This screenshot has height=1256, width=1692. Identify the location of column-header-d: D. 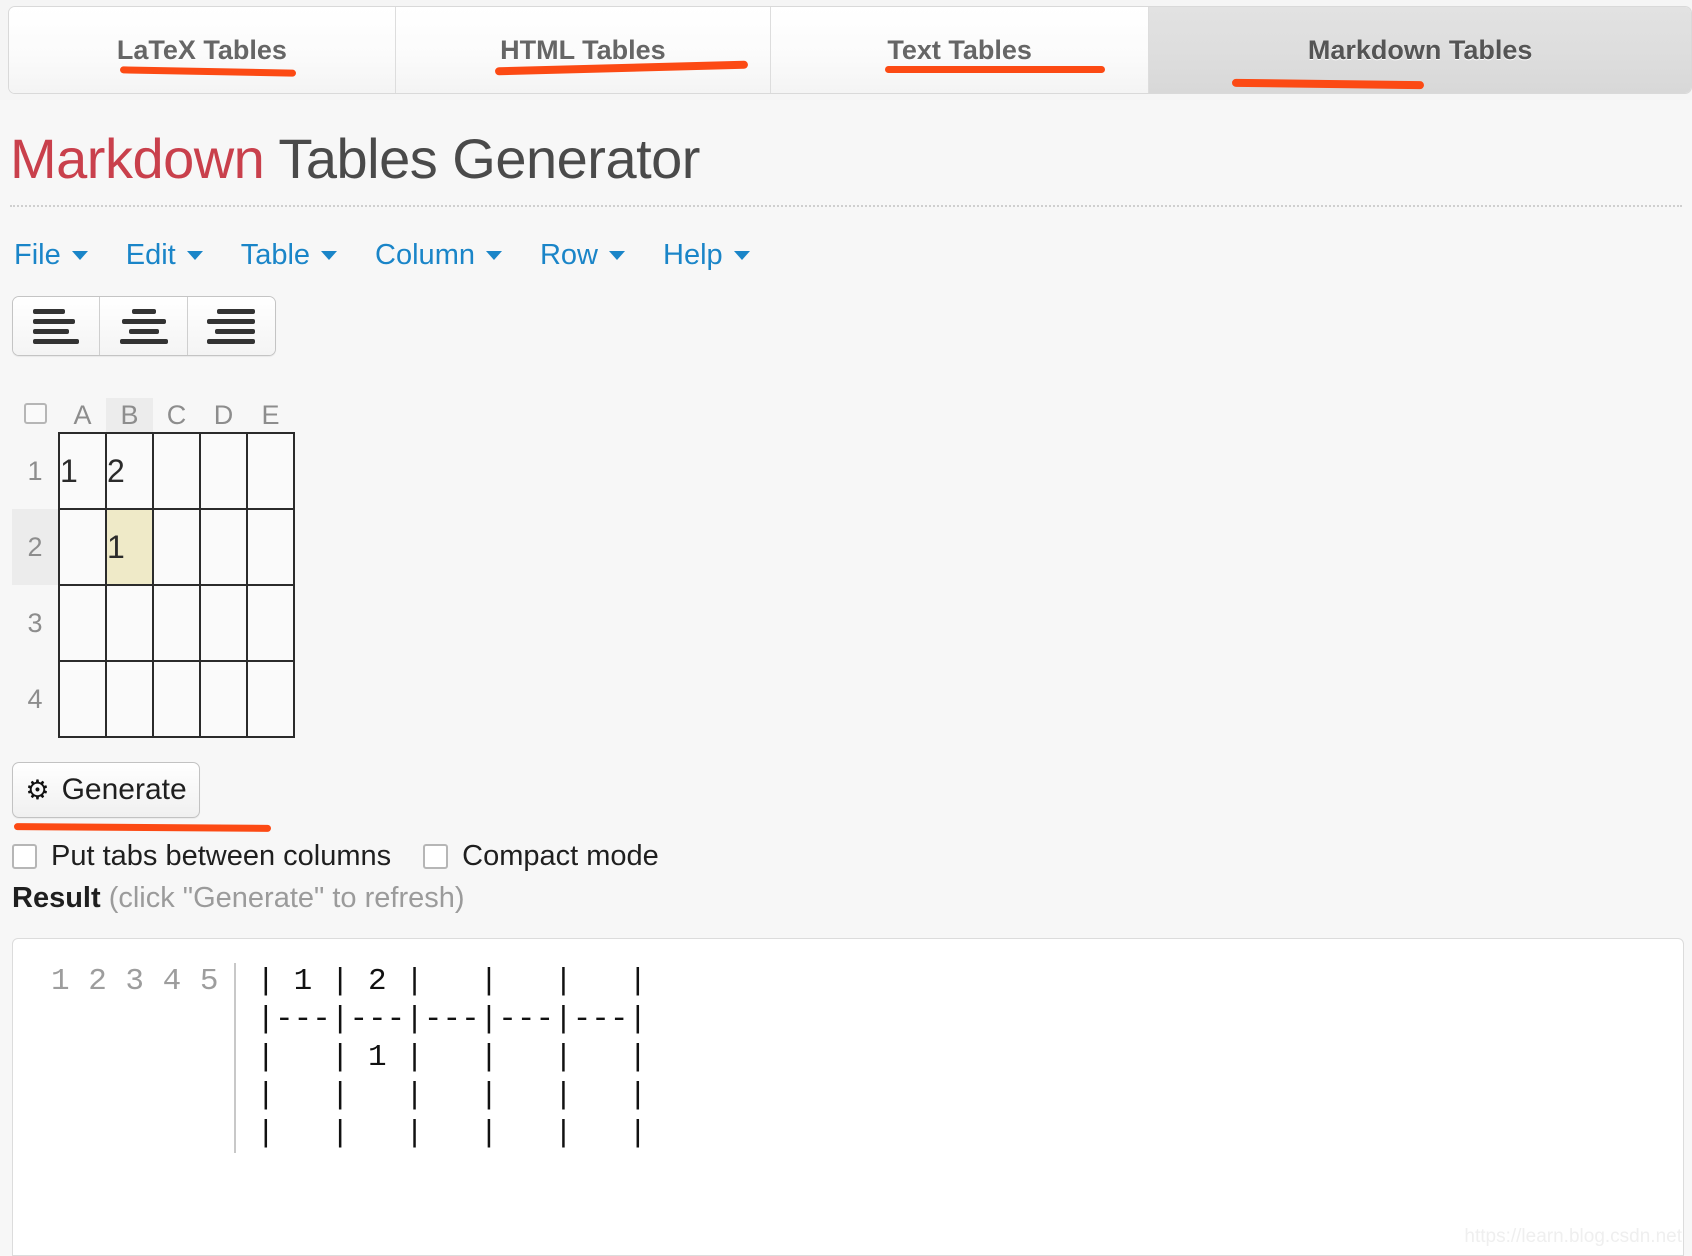
(223, 415).